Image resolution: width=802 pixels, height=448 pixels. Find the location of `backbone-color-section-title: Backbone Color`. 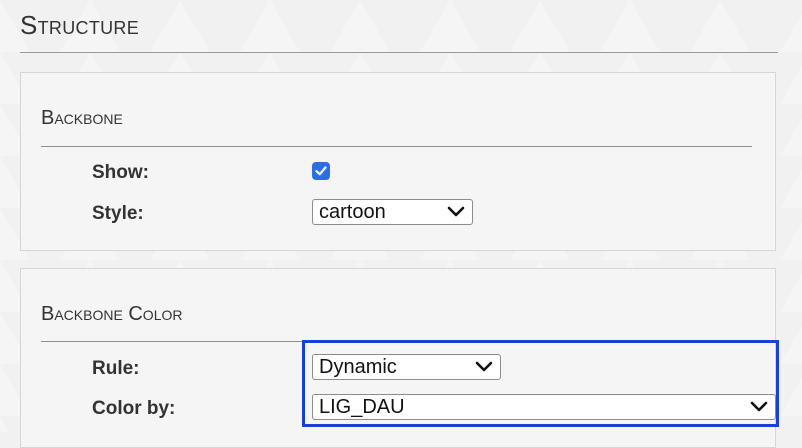

backbone-color-section-title: Backbone Color is located at coordinates (112, 314).